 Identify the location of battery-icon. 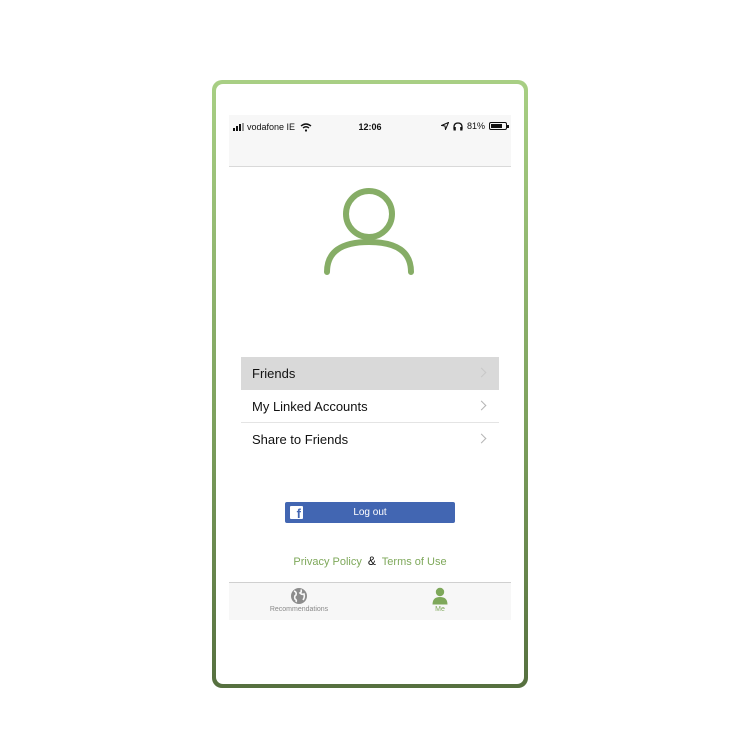
(499, 126).